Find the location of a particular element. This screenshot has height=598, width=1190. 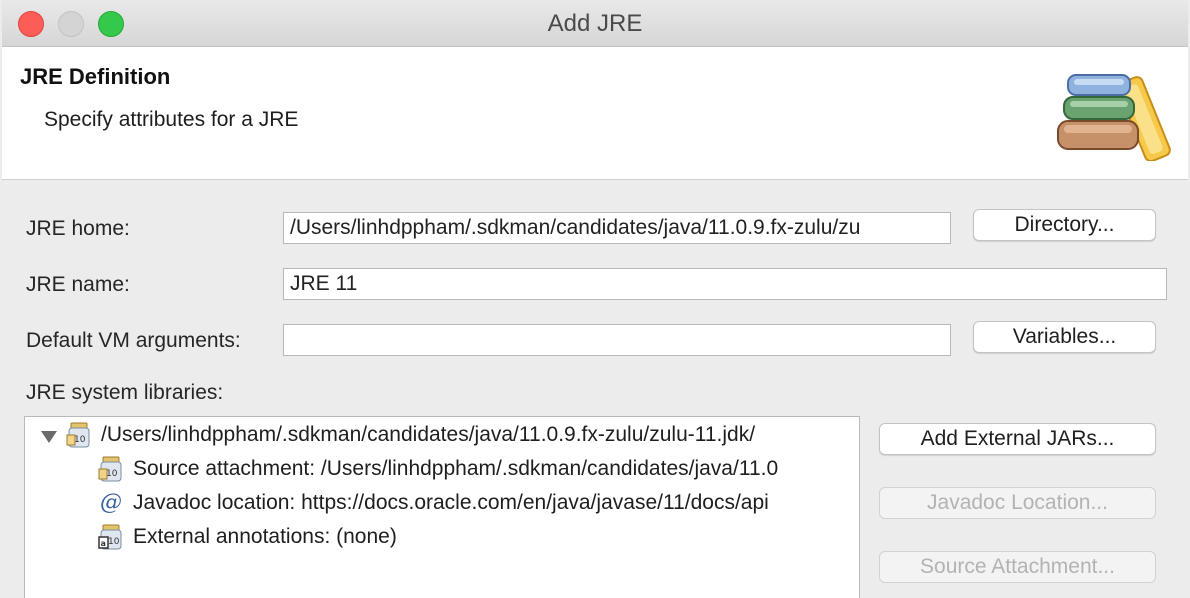

tree-row-external-annotations: 10 a External annotations: (none) is located at coordinates (442, 538).